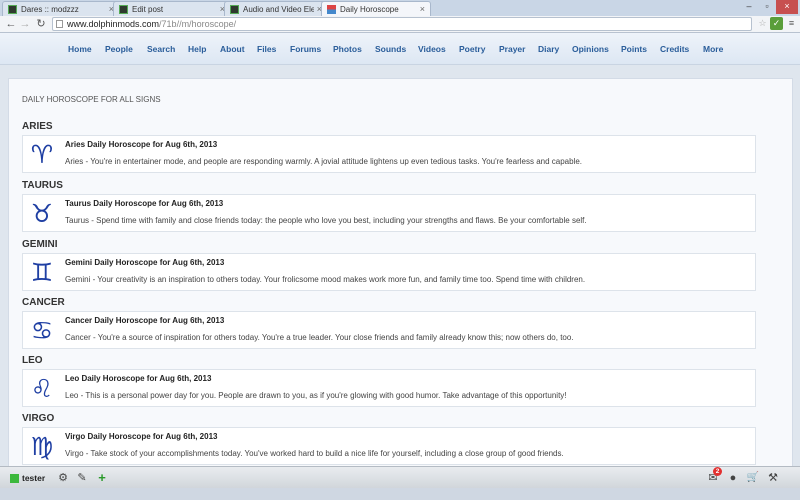 Image resolution: width=800 pixels, height=500 pixels. Describe the element at coordinates (634, 49) in the screenshot. I see `nav-points: Points` at that location.